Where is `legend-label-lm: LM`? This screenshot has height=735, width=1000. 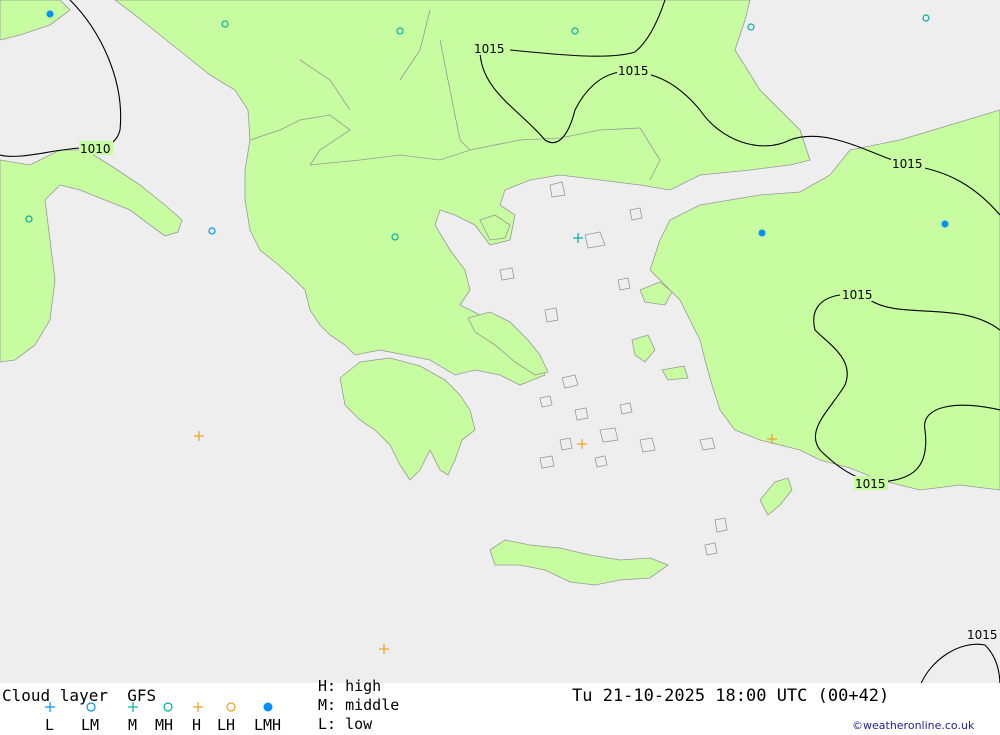
legend-label-lm: LM is located at coordinates (90, 725).